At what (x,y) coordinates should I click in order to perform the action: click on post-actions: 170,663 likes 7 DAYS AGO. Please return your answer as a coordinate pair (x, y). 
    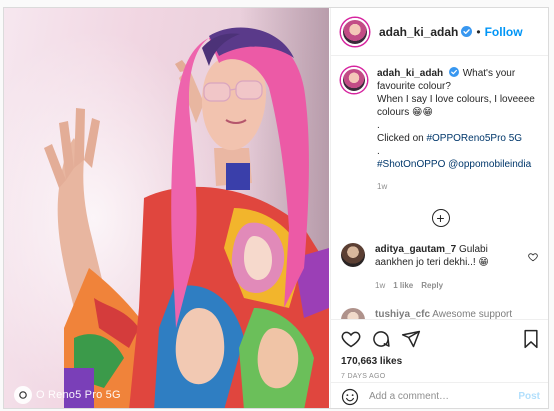
    Looking at the image, I should click on (439, 349).